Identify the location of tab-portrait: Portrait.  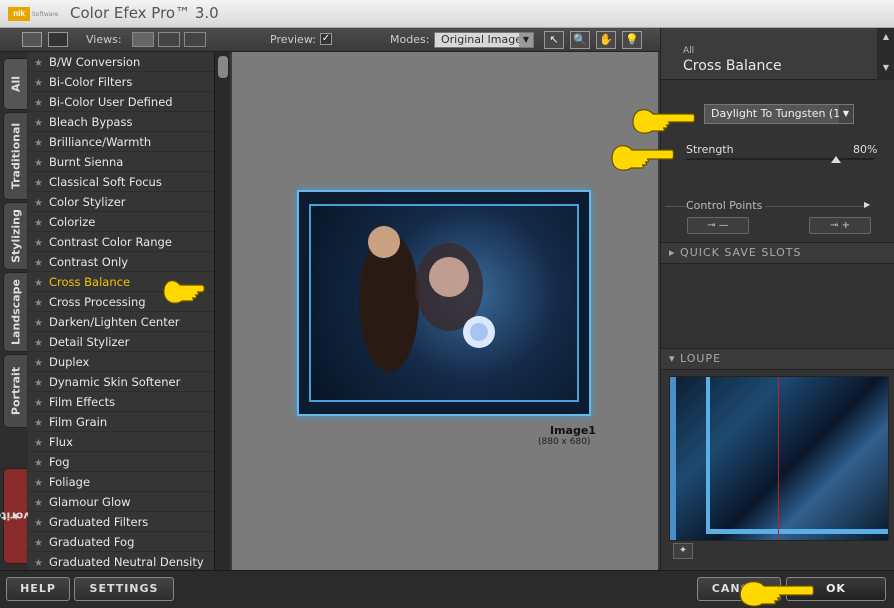
(15, 391).